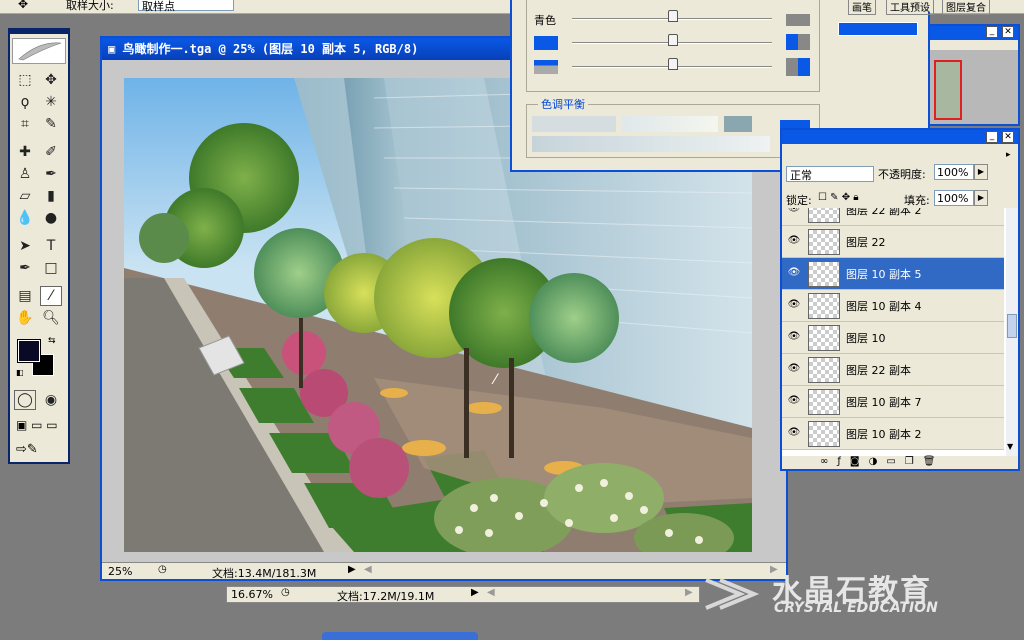  Describe the element at coordinates (884, 274) in the screenshot. I see `layer-name: 图层 10 副本 5` at that location.